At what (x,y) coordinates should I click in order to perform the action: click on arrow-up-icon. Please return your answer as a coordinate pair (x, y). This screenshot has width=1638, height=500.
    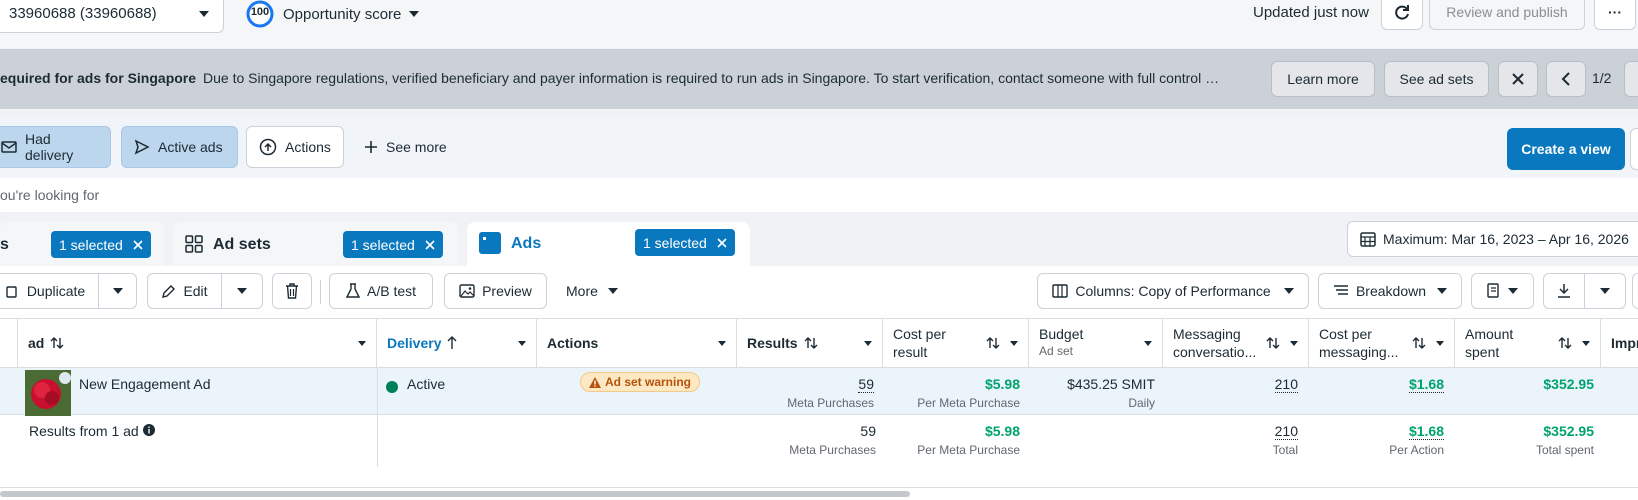
    Looking at the image, I should click on (452, 343).